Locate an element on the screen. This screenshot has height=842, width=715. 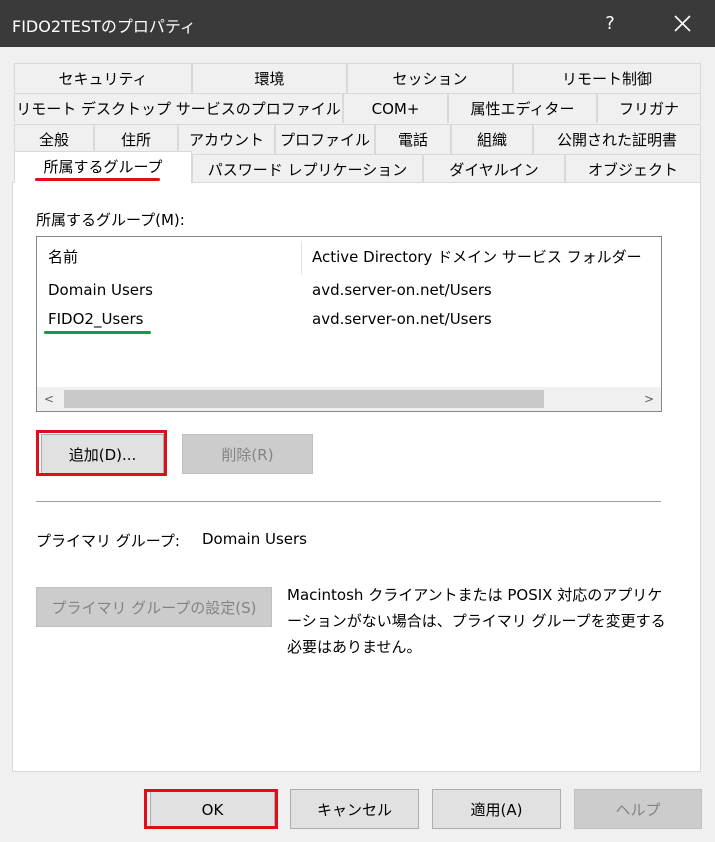
tab-profile: プロファイル is located at coordinates (325, 139).